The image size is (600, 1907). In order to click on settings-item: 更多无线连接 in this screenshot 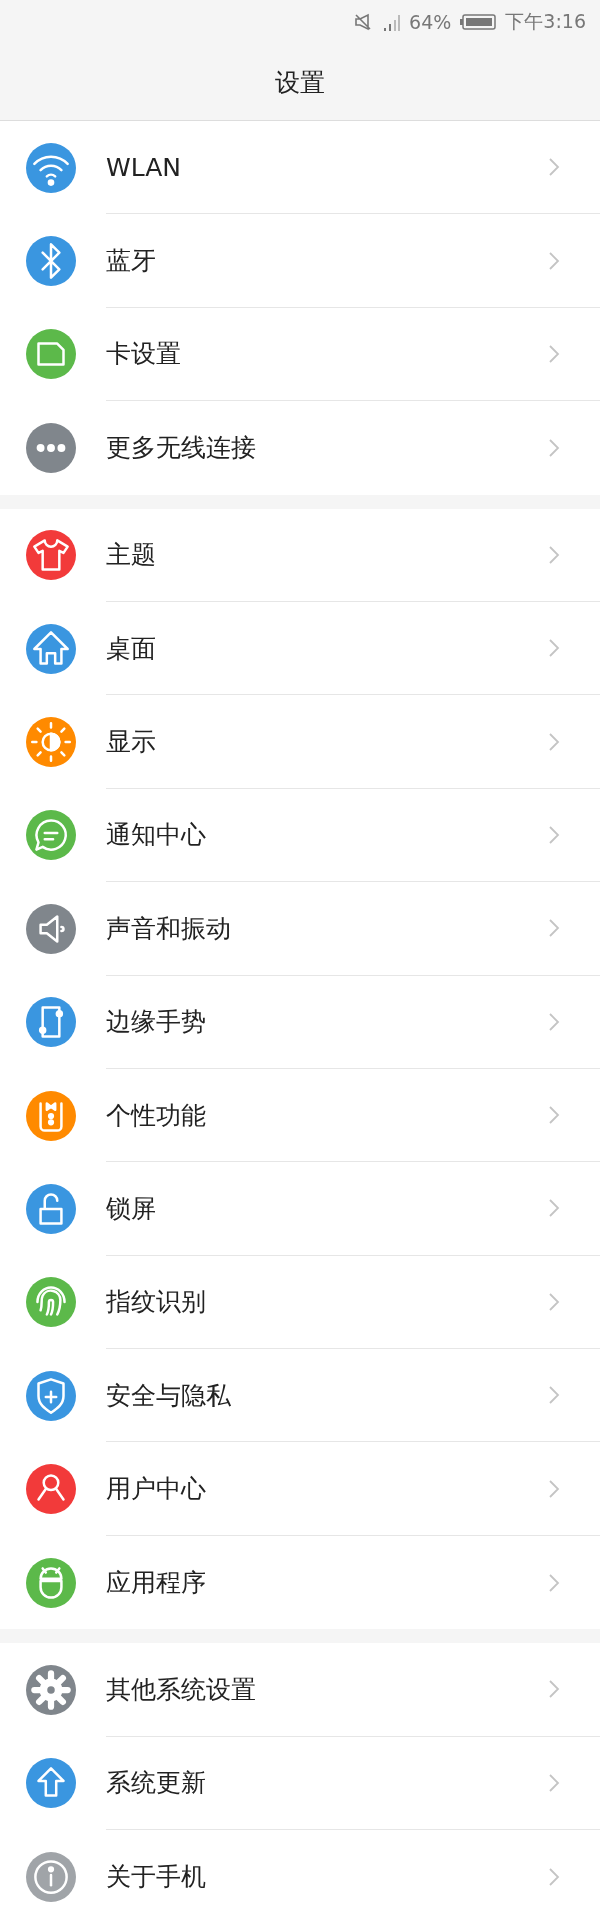, I will do `click(300, 448)`.